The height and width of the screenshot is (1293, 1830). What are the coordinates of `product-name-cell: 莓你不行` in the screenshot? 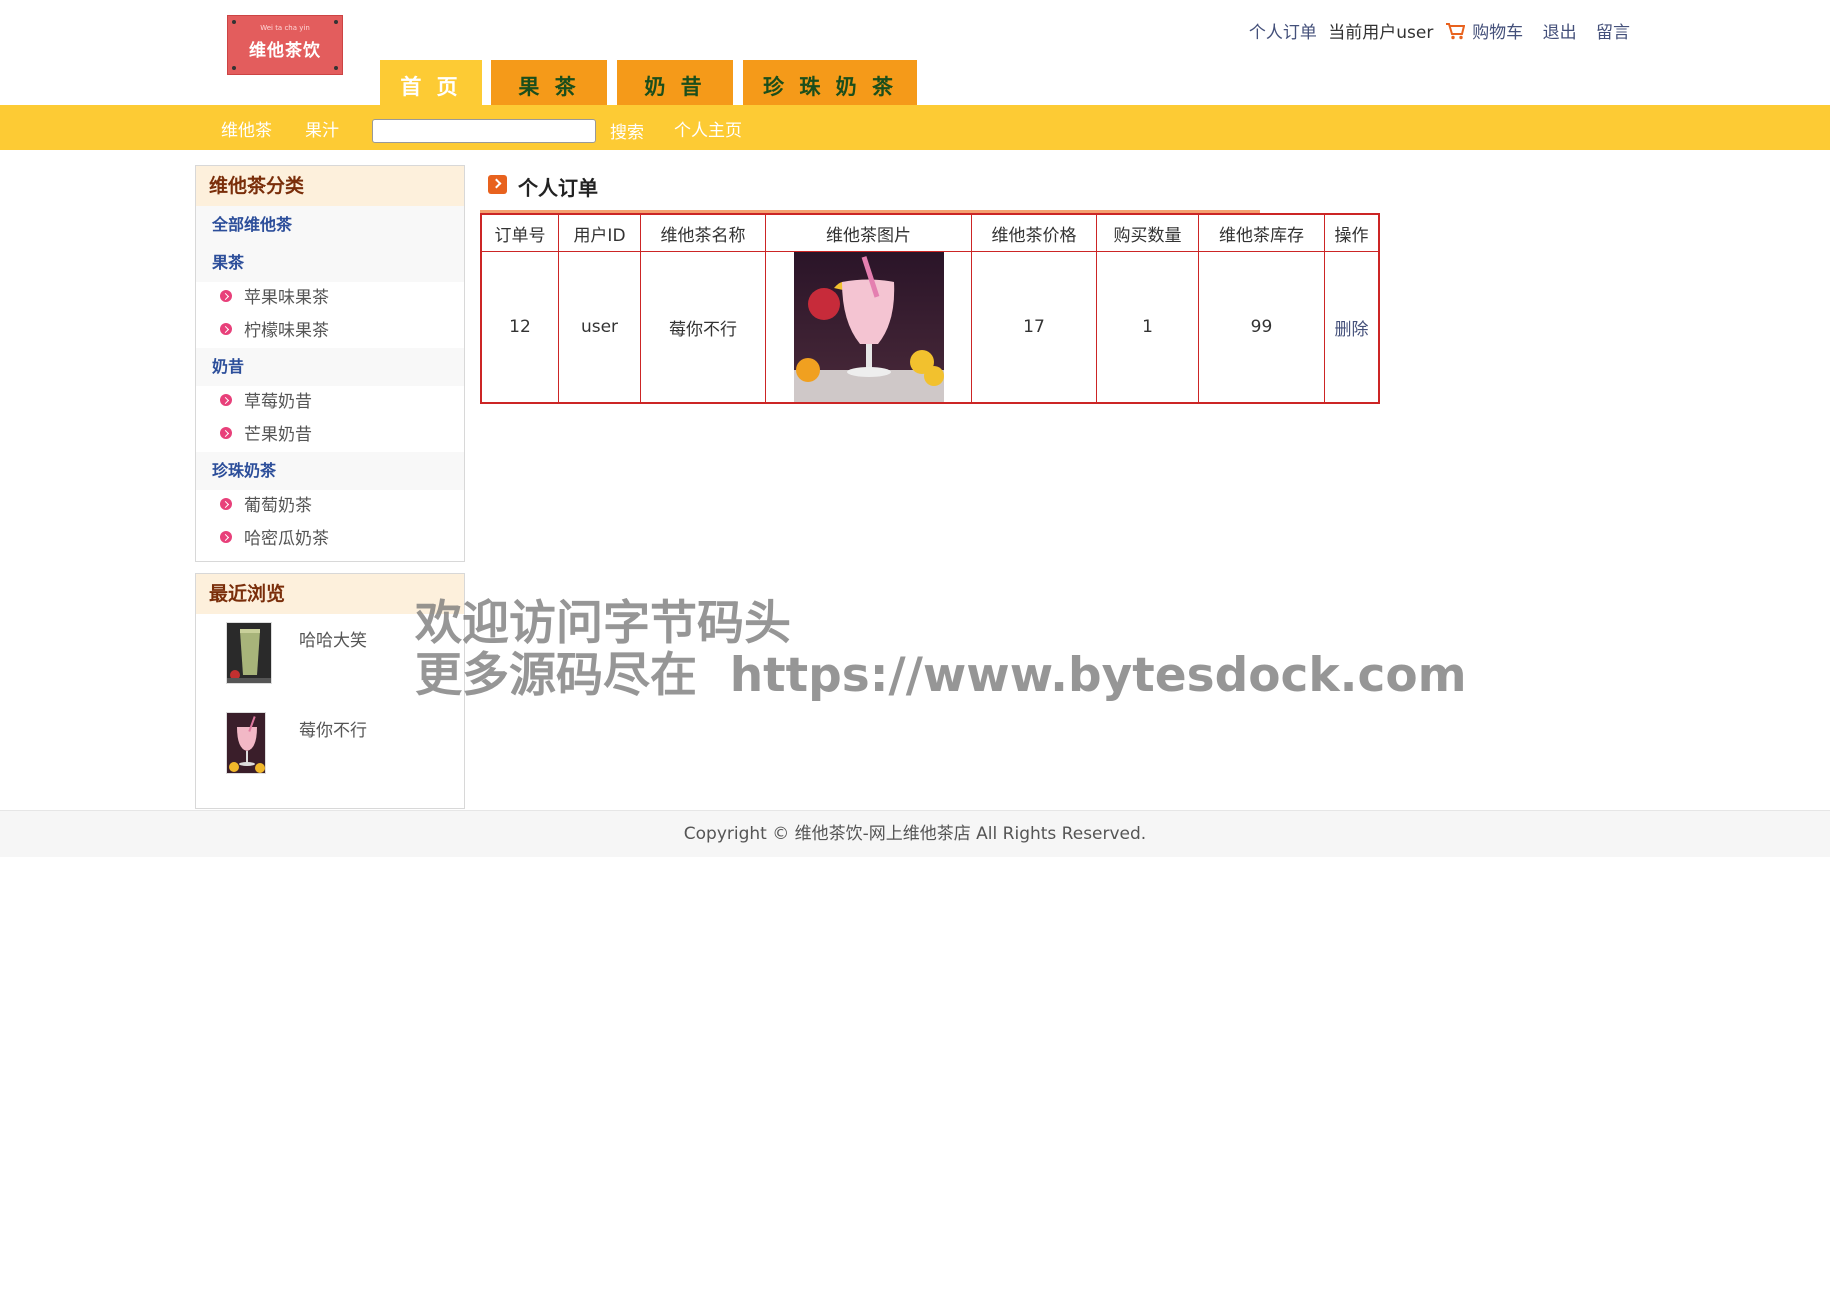 It's located at (703, 327).